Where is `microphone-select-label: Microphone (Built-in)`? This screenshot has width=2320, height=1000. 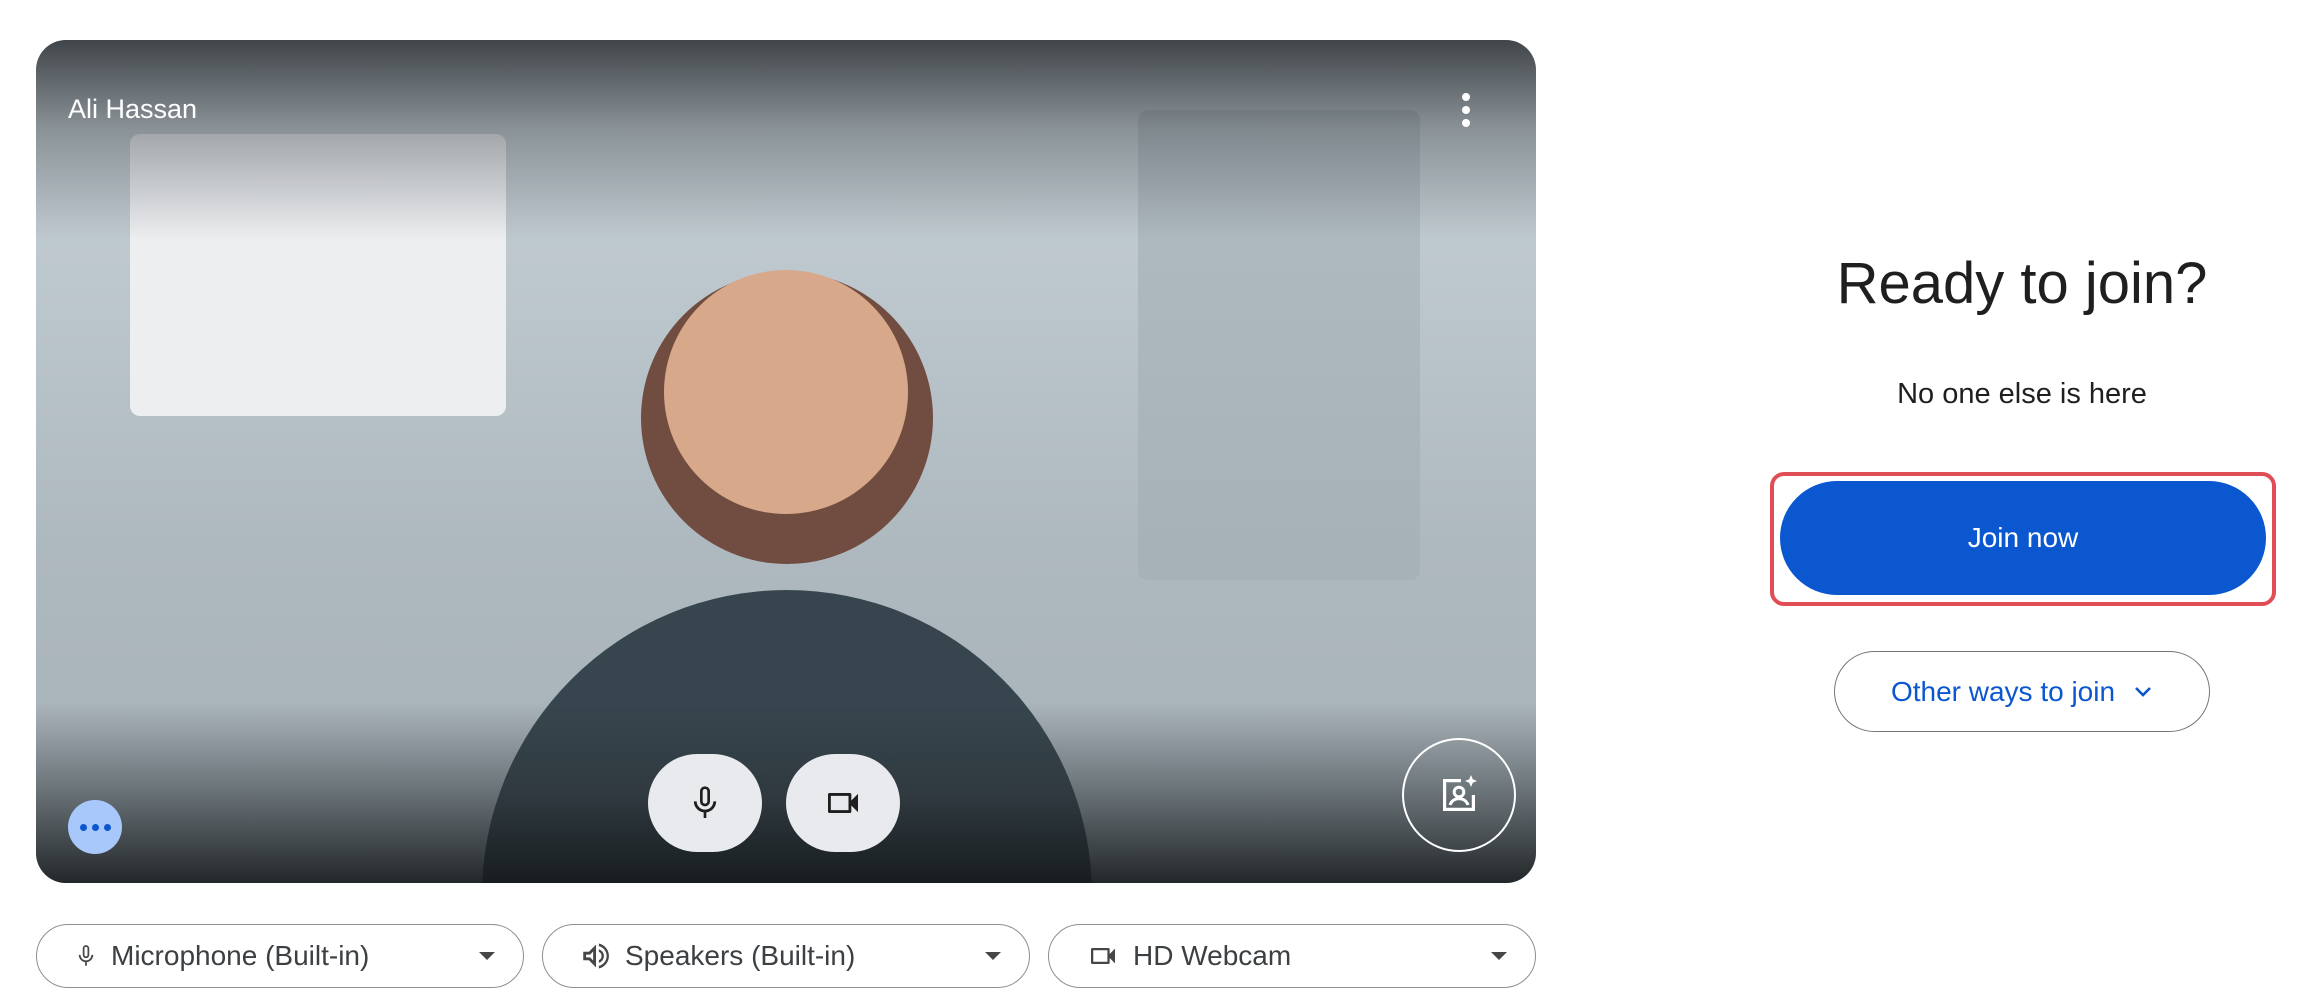
microphone-select-label: Microphone (Built-in) is located at coordinates (240, 955).